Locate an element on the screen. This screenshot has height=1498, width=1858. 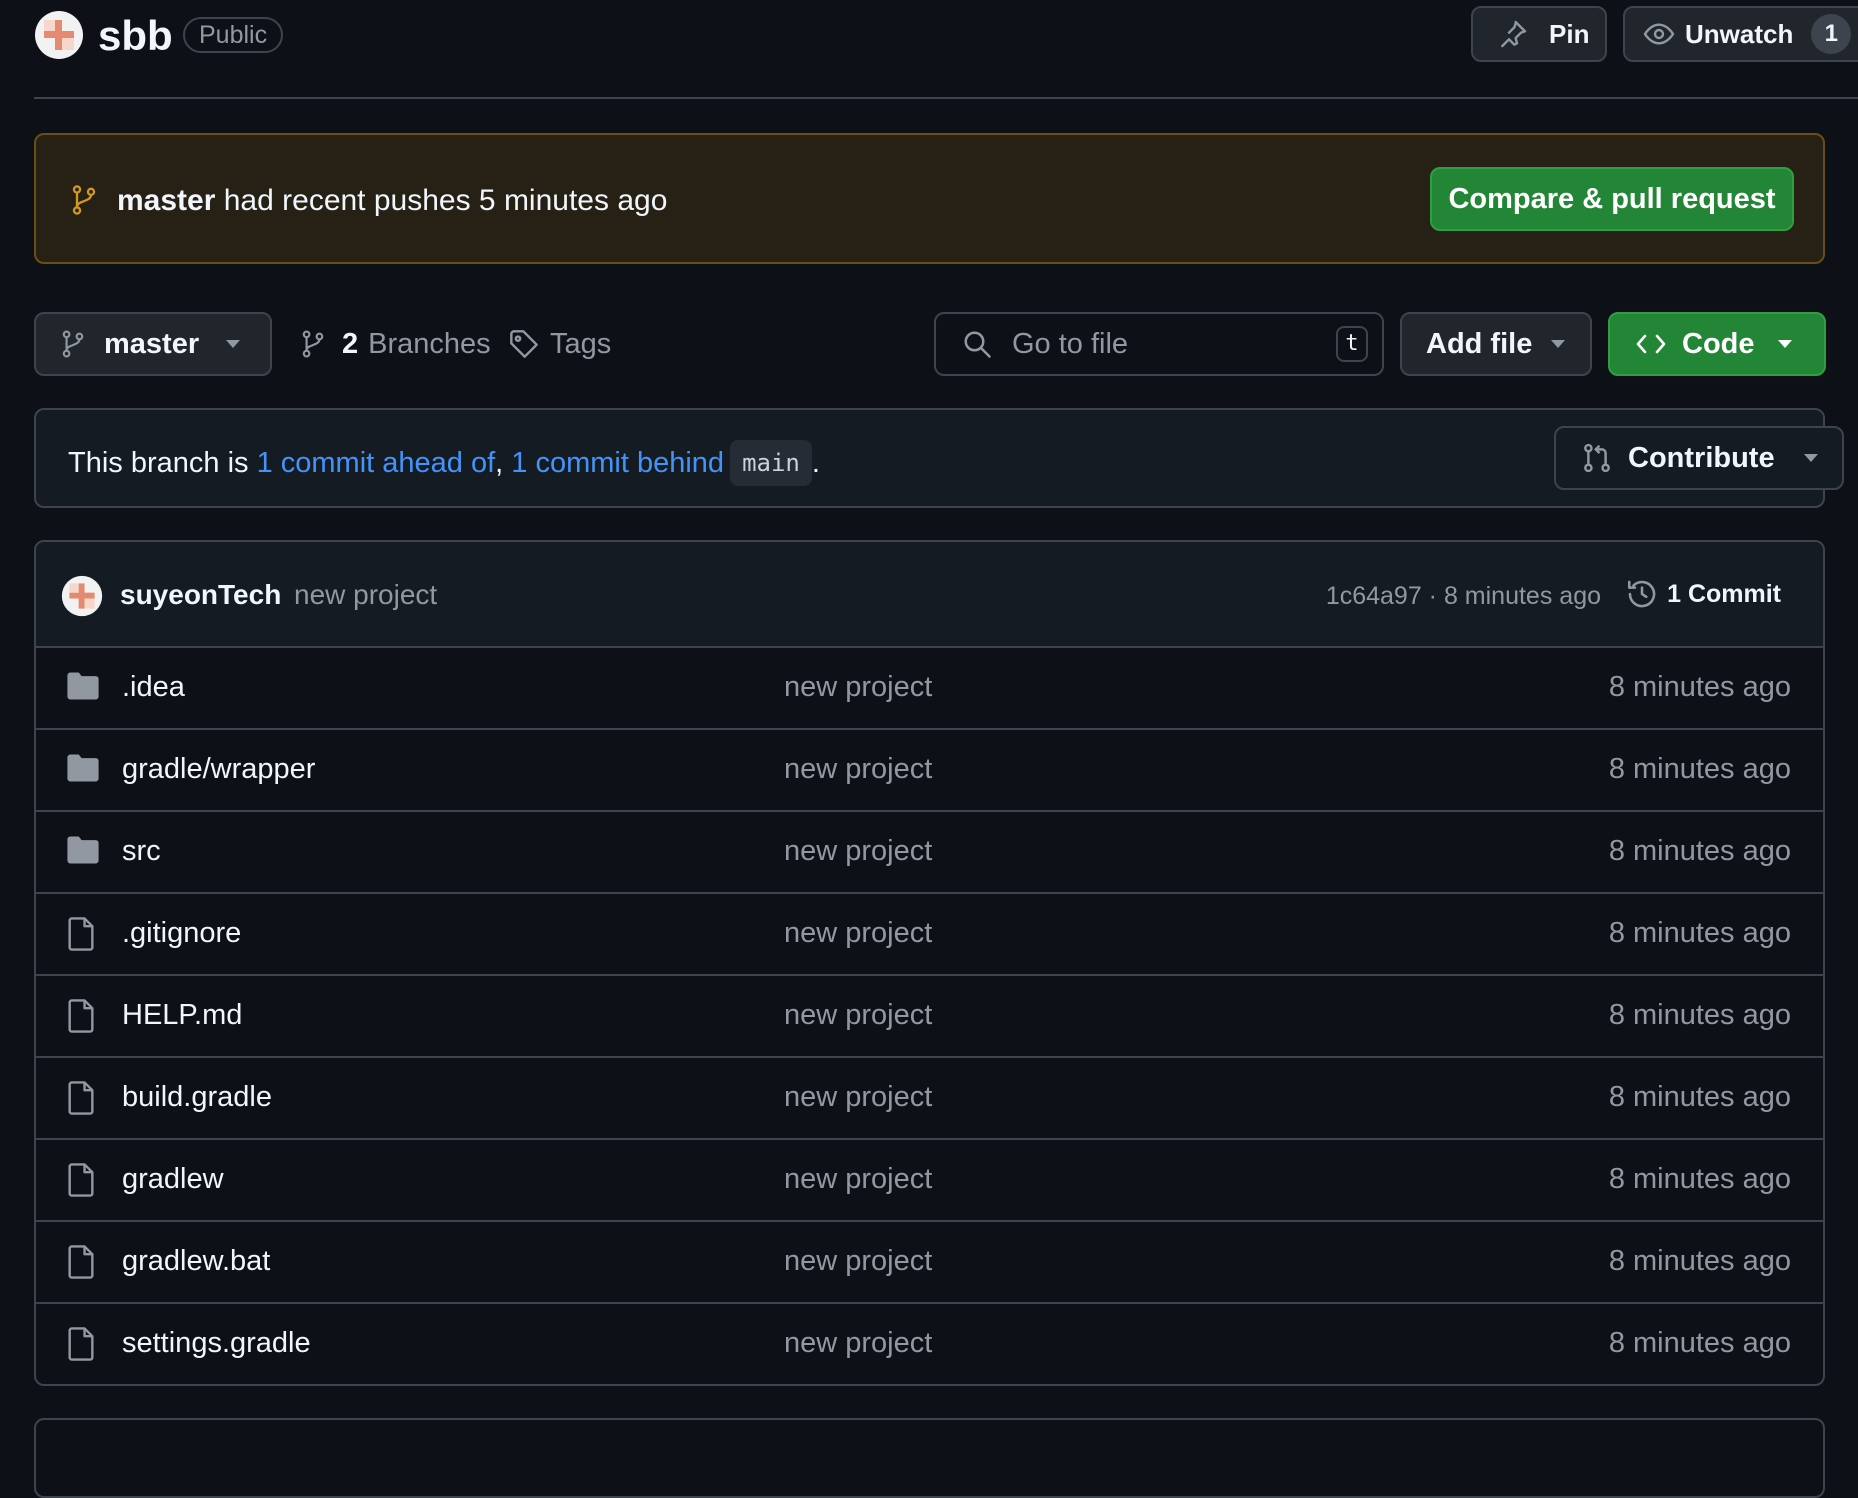
code-button: Code is located at coordinates (1717, 344).